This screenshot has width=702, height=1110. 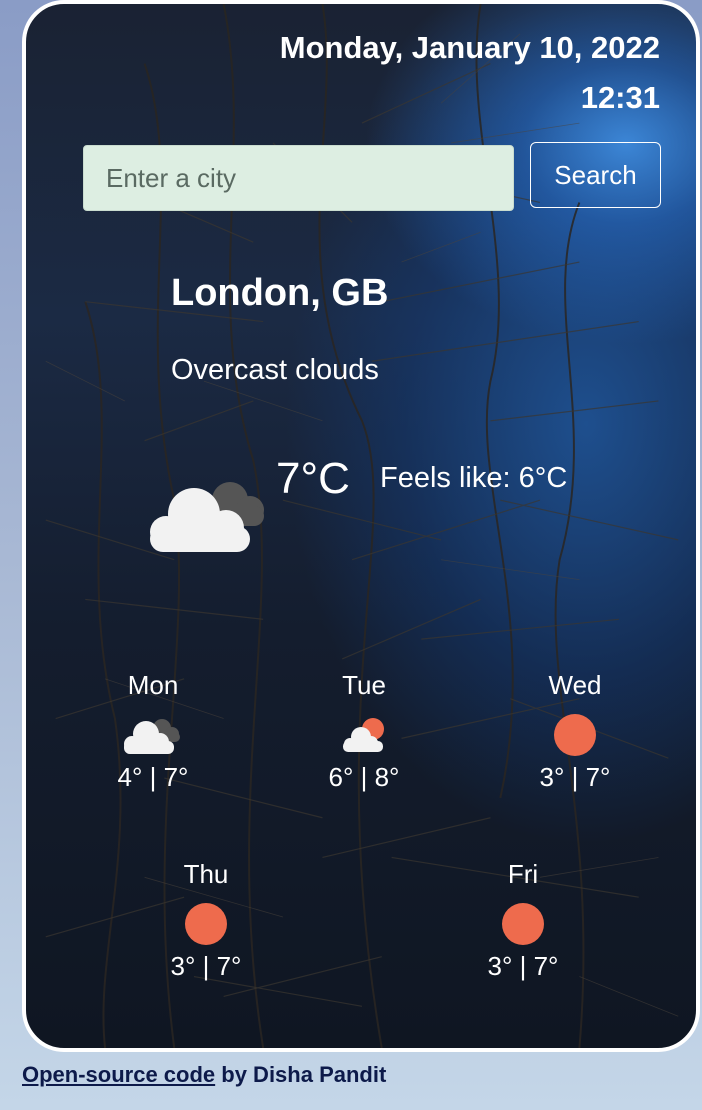 What do you see at coordinates (301, 1074) in the screenshot?
I see `author-credit: by Disha Pandit` at bounding box center [301, 1074].